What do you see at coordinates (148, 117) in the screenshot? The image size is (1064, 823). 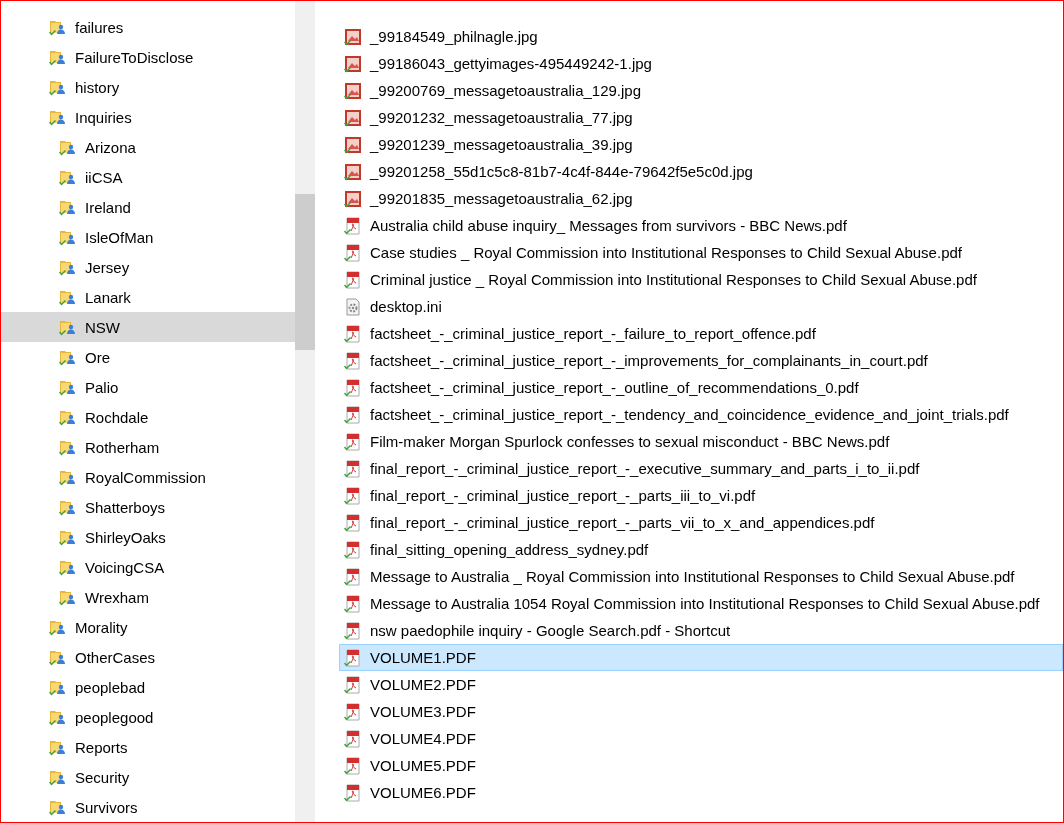 I see `tree-item: Inquiries` at bounding box center [148, 117].